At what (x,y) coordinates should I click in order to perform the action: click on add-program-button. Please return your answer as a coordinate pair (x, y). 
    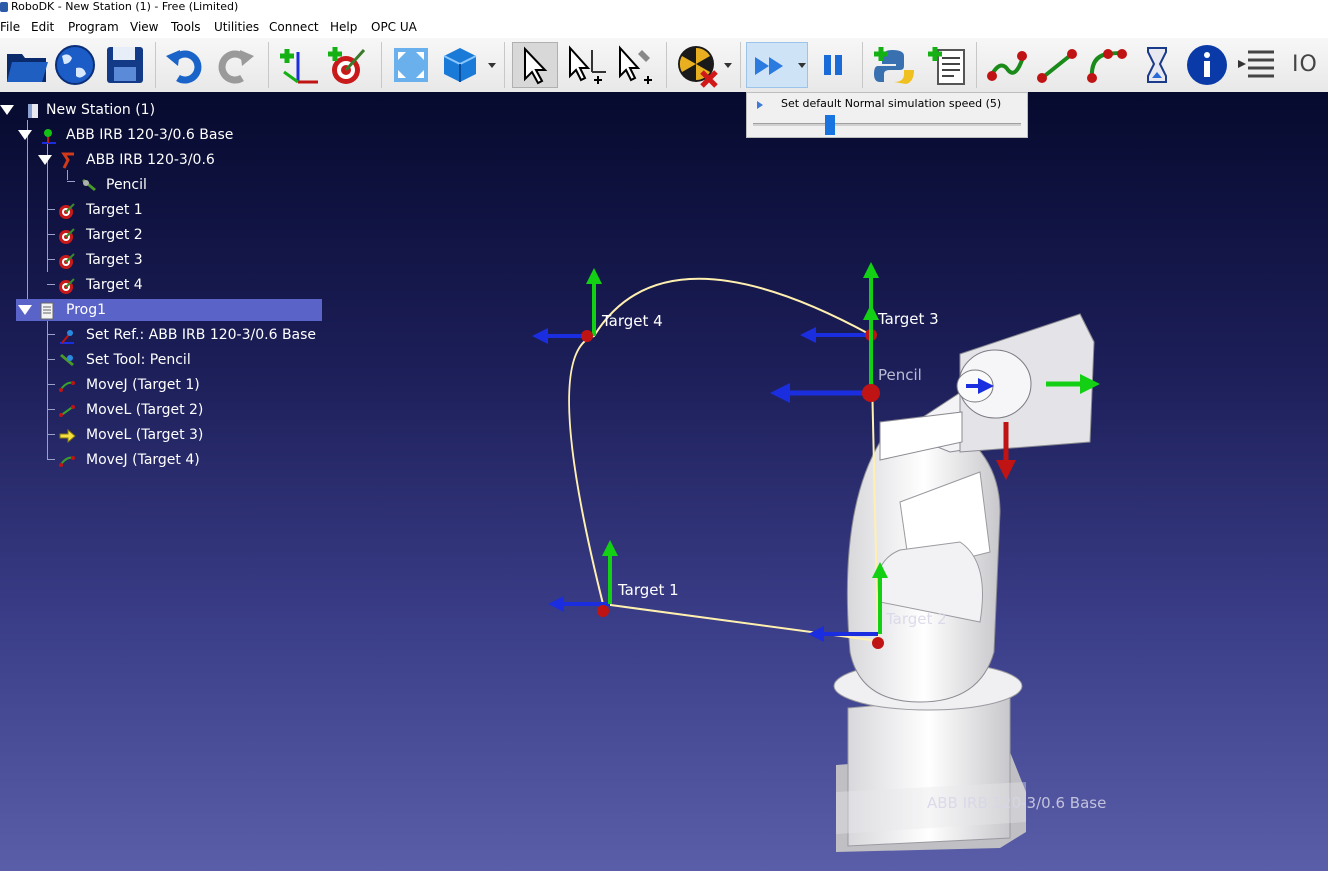
    Looking at the image, I should click on (947, 65).